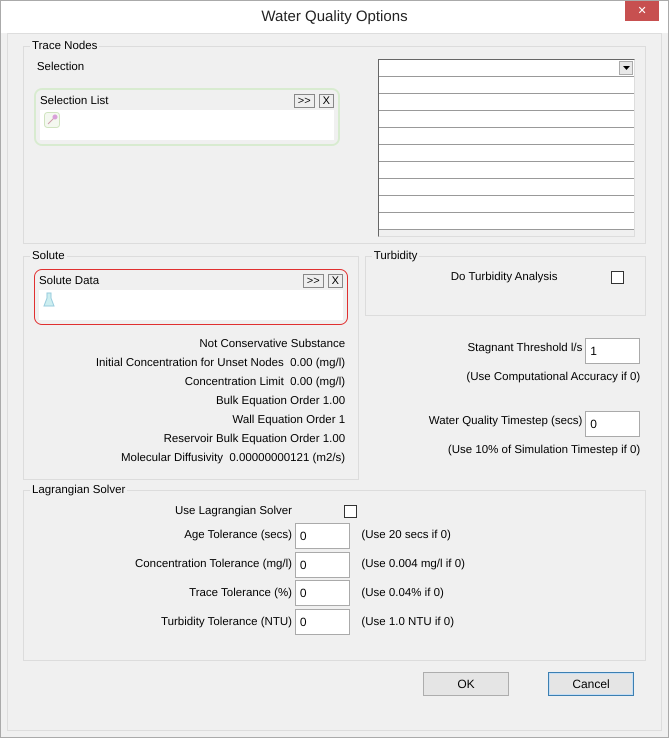  Describe the element at coordinates (544, 450) in the screenshot. I see `hint-text: (Use 10% of Simulation Timestep if 0)` at that location.